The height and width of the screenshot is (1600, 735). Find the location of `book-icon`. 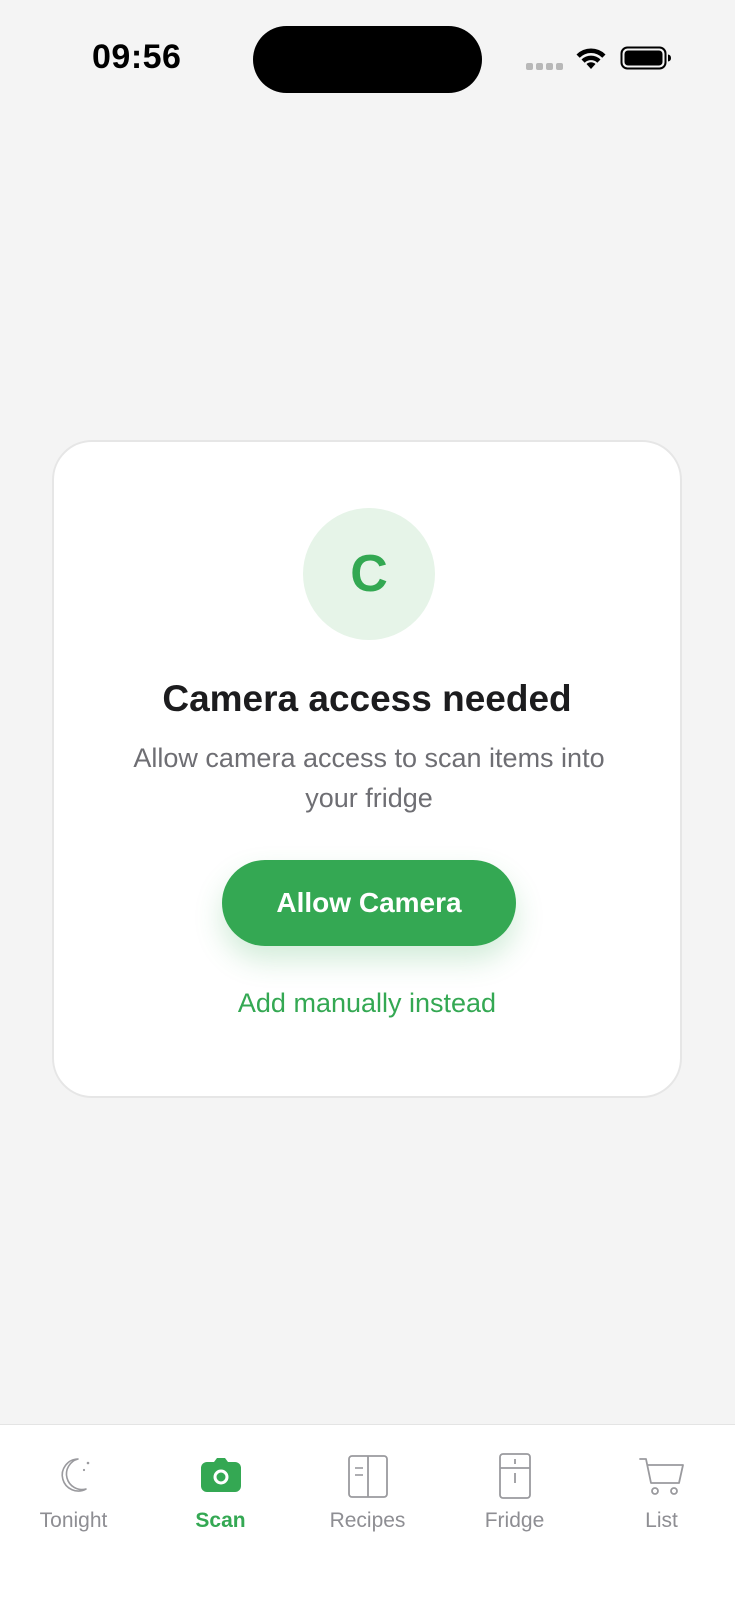

book-icon is located at coordinates (367, 1476).